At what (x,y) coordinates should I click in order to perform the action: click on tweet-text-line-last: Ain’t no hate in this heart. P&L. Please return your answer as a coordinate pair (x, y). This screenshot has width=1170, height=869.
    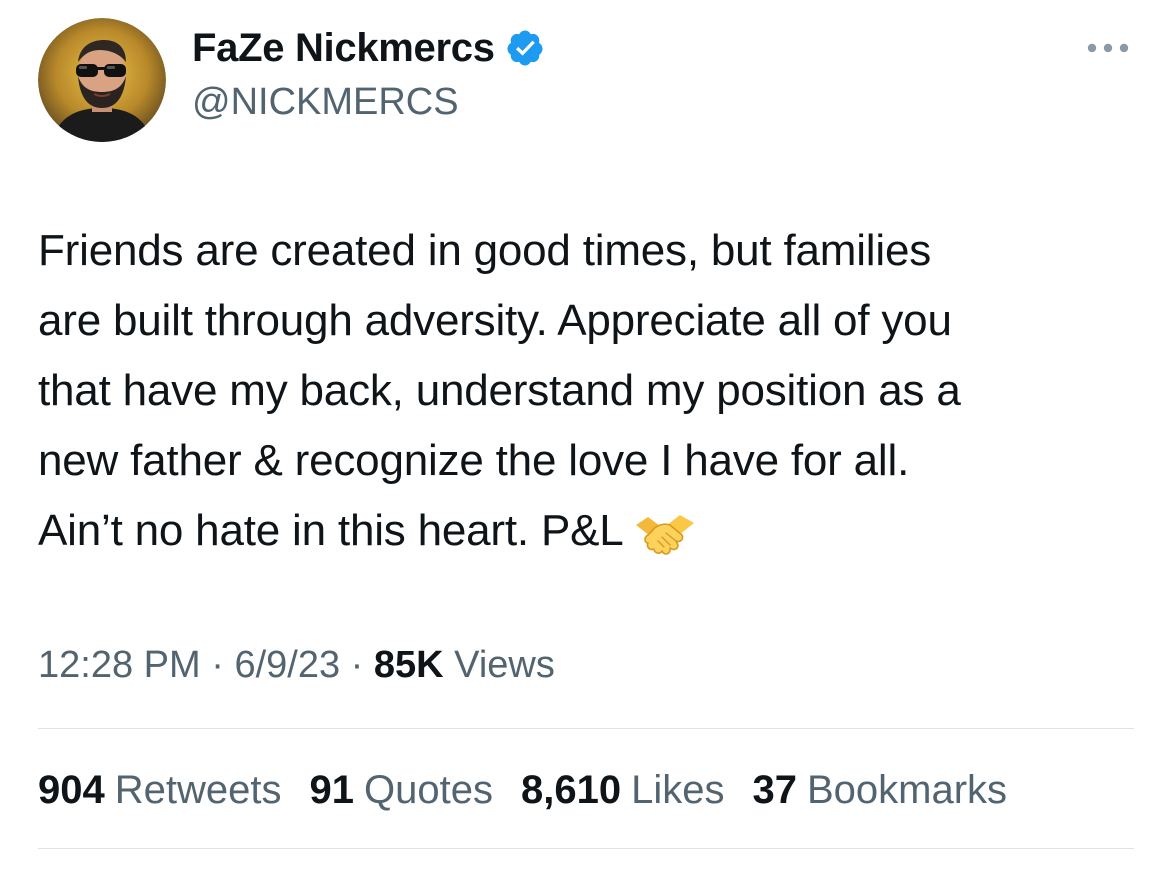
    Looking at the image, I should click on (588, 531).